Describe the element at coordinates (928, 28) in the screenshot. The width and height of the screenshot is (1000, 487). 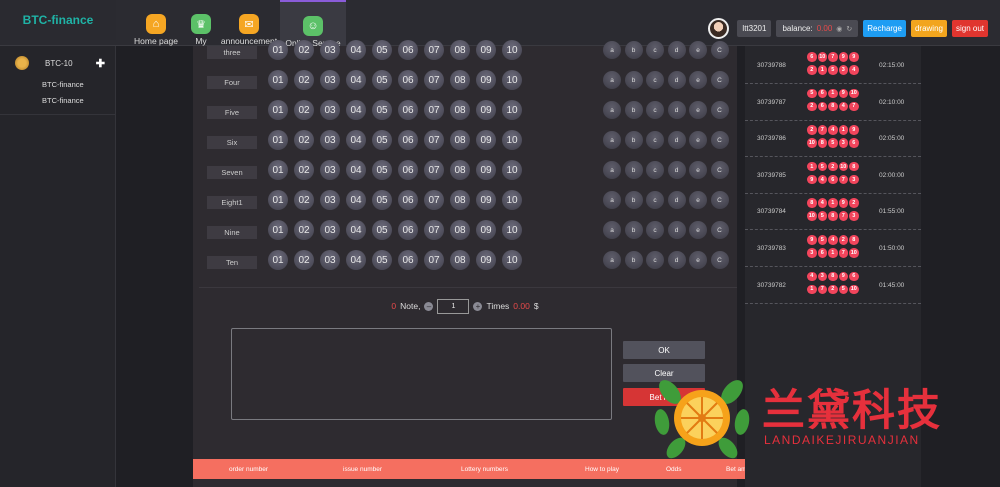
I see `drawing-button: drawing` at that location.